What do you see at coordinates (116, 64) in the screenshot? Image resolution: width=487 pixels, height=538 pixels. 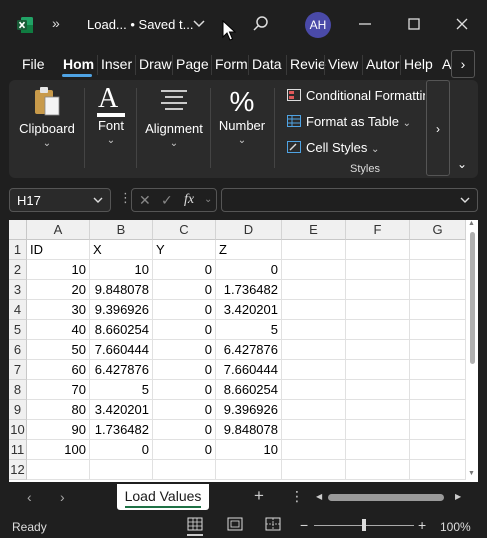 I see `tab-insert: Inser` at bounding box center [116, 64].